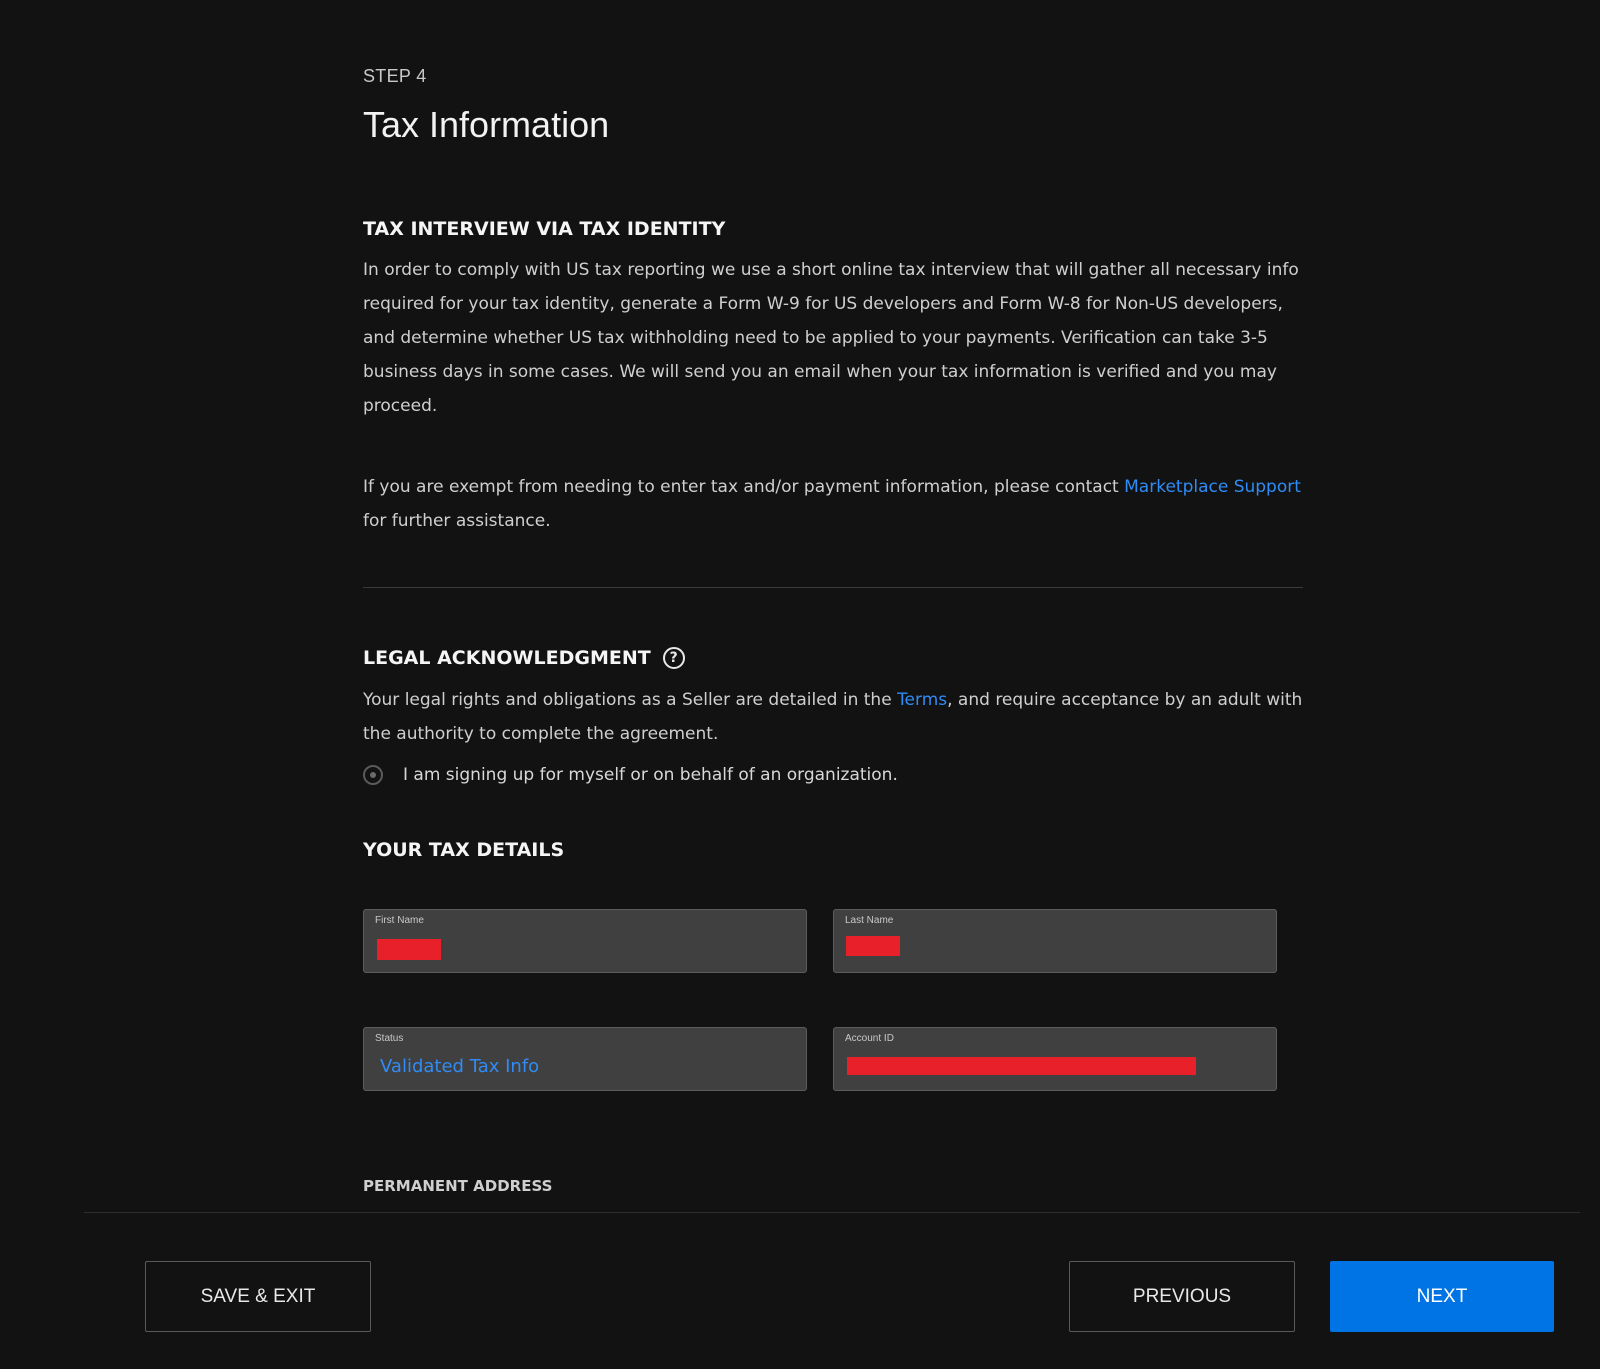 Image resolution: width=1600 pixels, height=1369 pixels. I want to click on legal-heading: LEGAL ACKNOWLEDGMENT ?, so click(524, 658).